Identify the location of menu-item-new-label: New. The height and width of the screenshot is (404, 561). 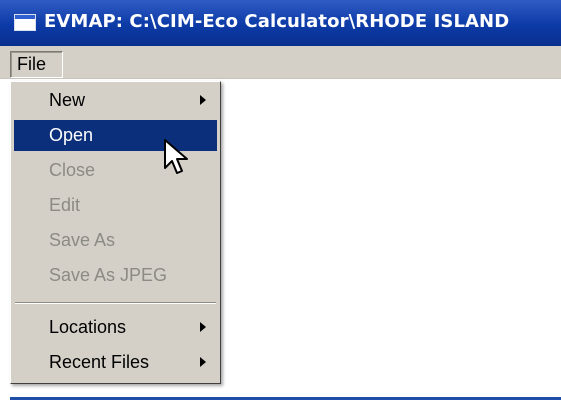
(67, 100).